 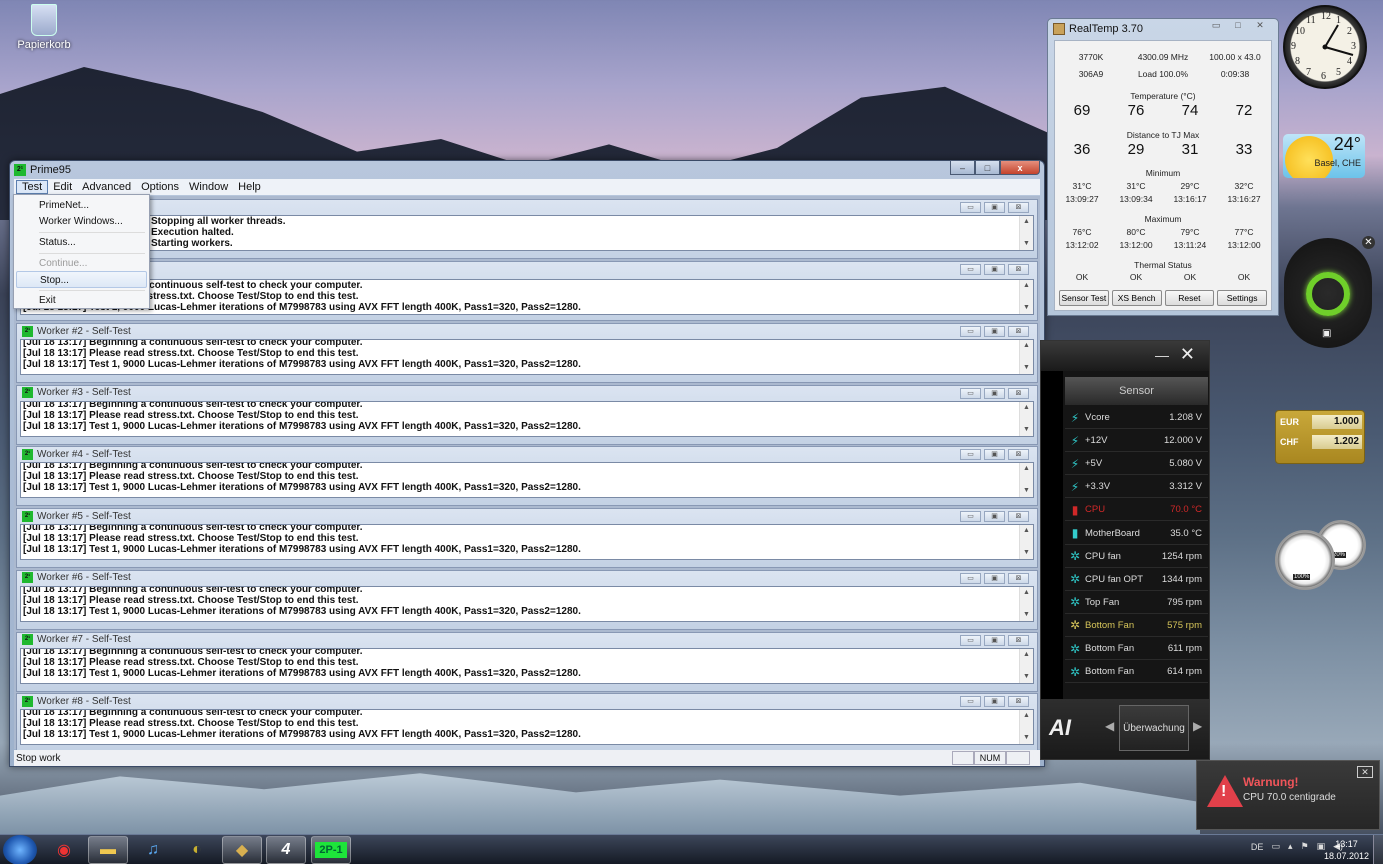 I want to click on minimize-button: —, so click(x=1162, y=355).